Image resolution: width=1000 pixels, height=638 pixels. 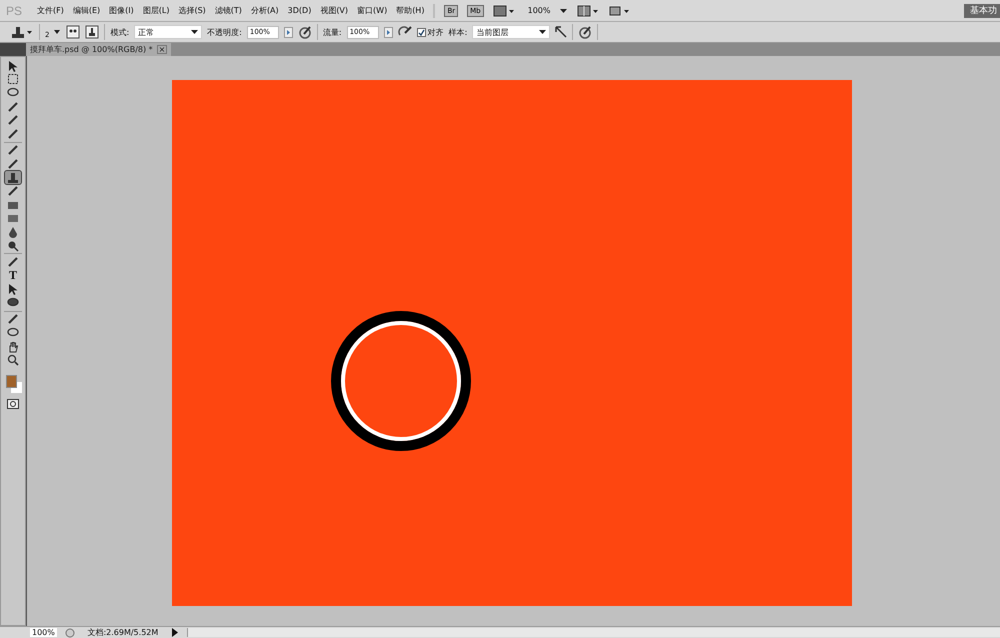 I want to click on brush-panel-icon, so click(x=73, y=32).